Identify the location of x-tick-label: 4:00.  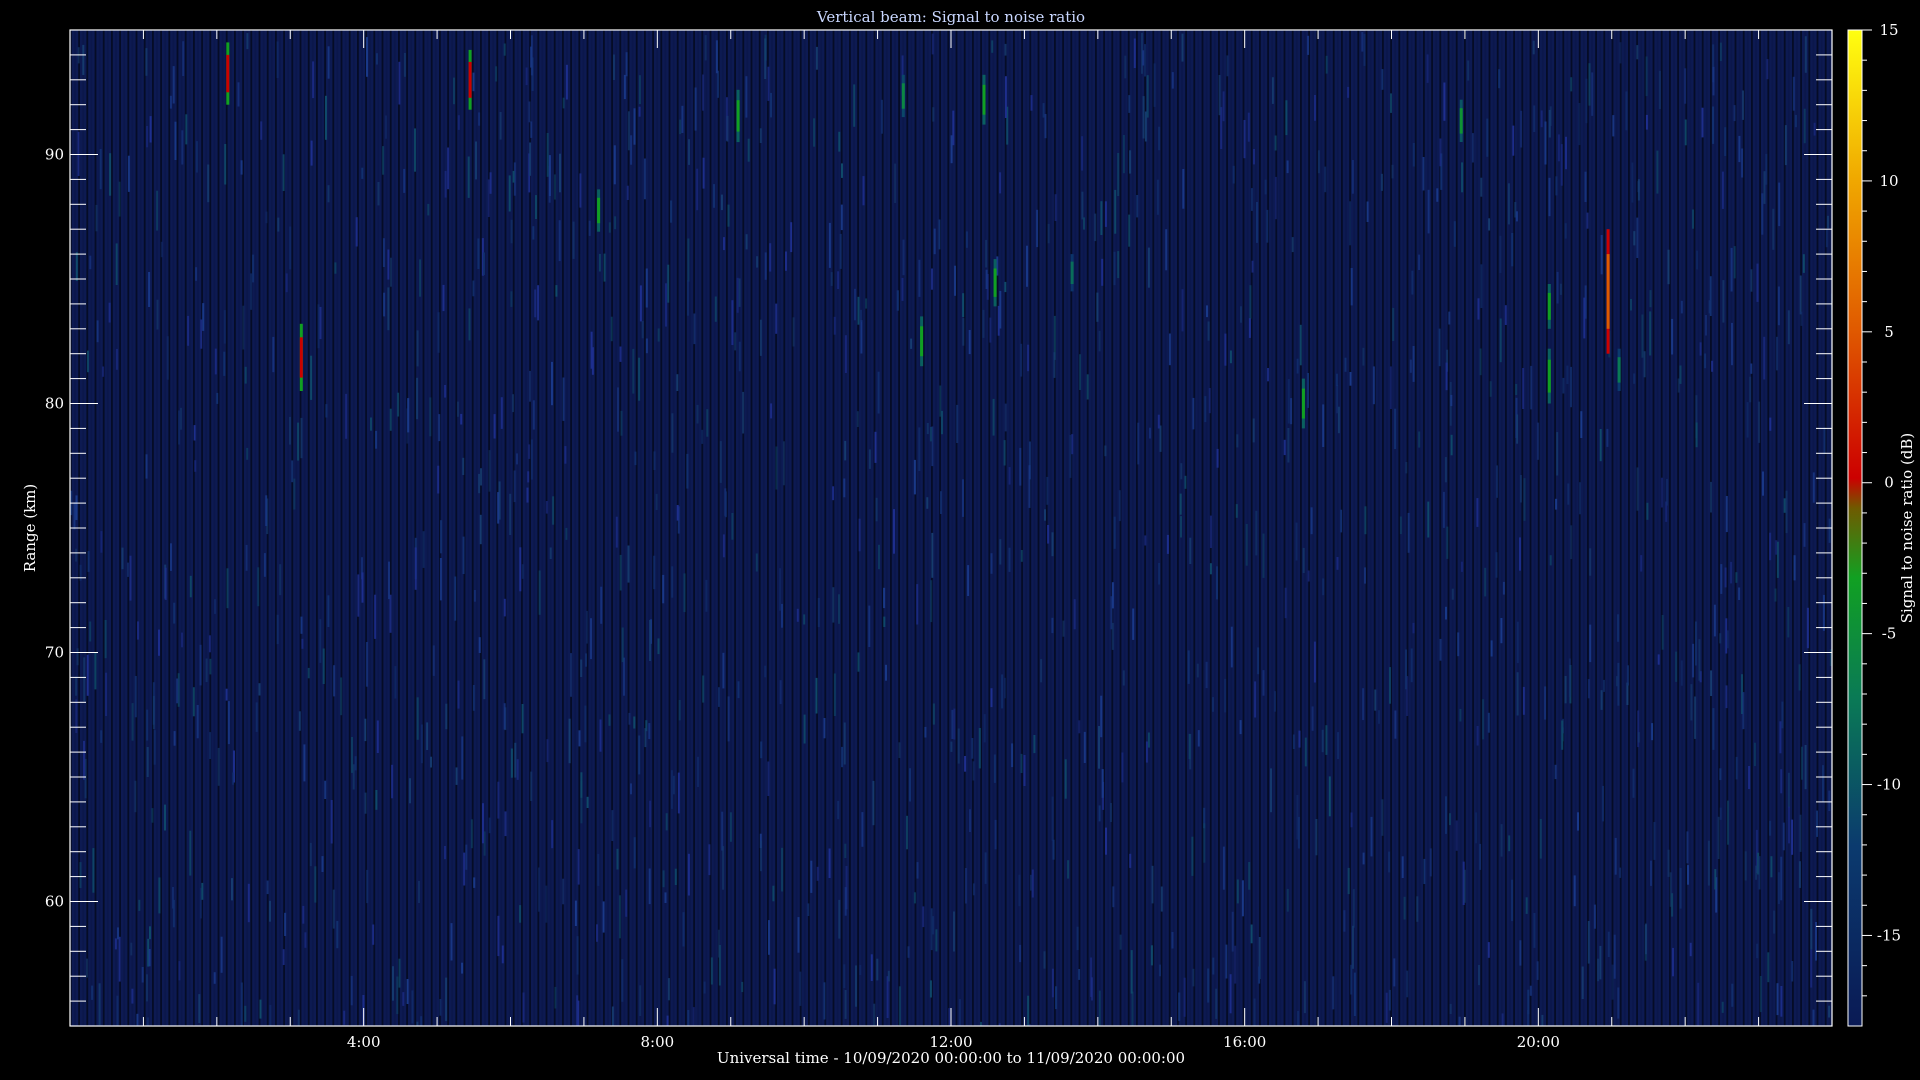
(364, 1042).